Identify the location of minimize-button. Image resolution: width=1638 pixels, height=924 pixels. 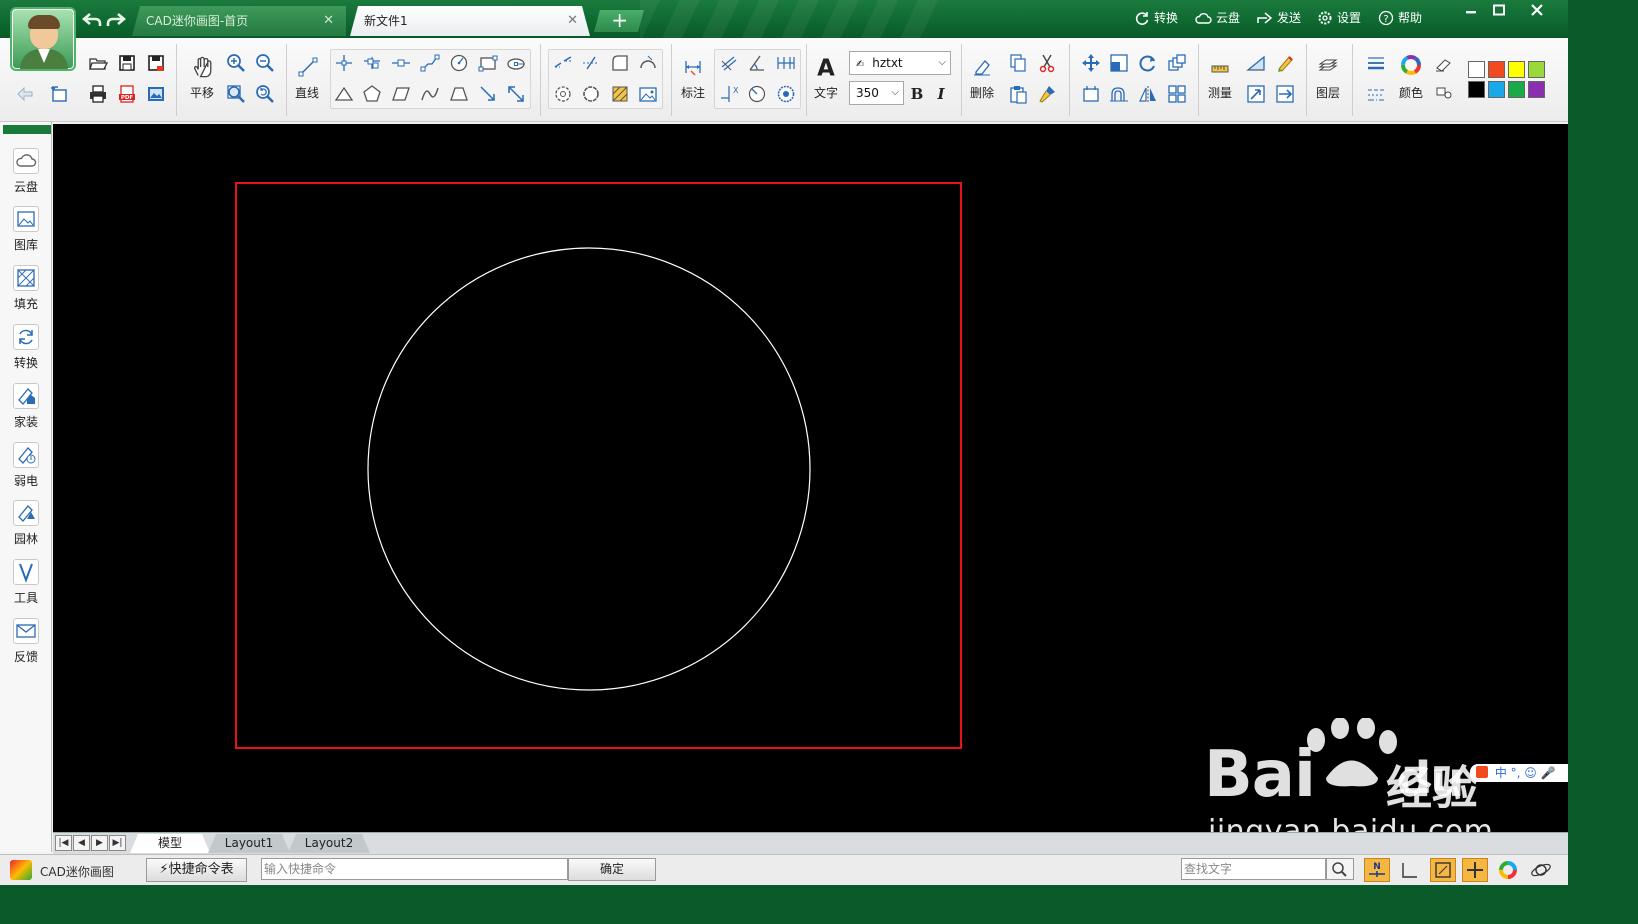
(1471, 12).